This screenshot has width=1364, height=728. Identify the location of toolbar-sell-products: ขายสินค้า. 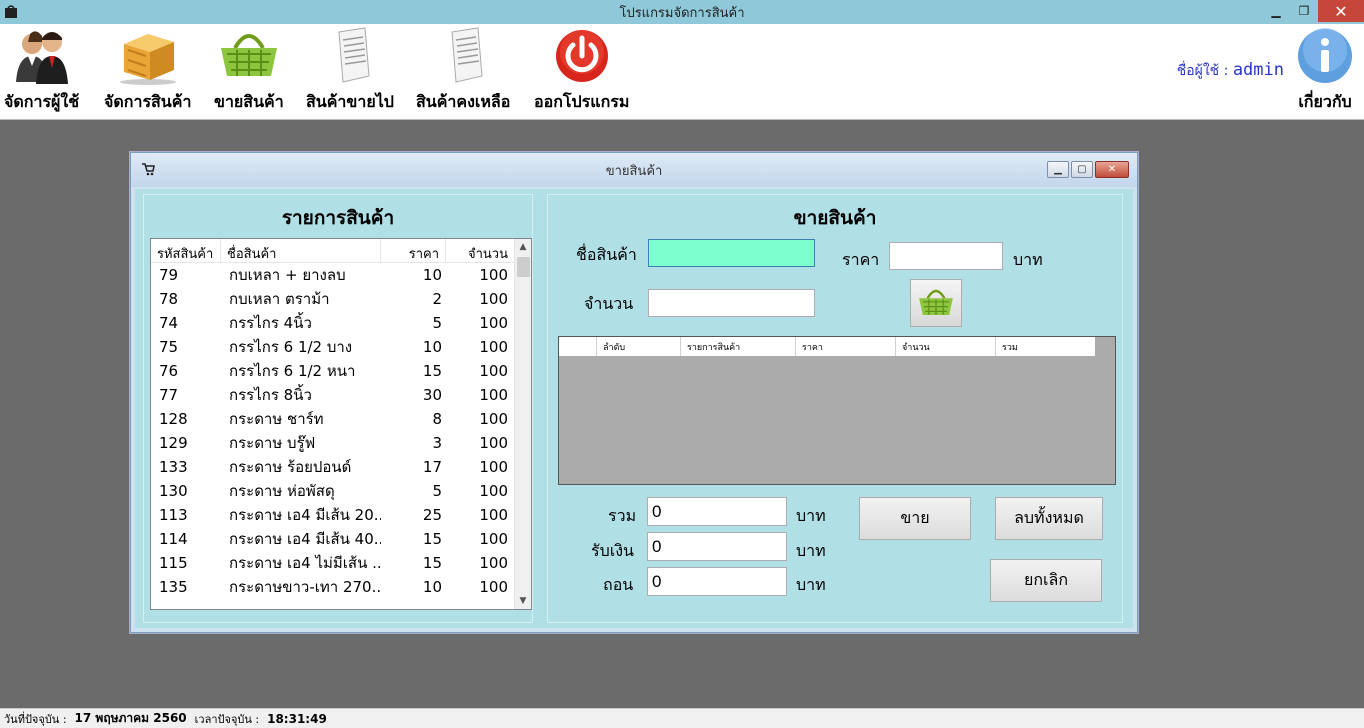
(249, 72).